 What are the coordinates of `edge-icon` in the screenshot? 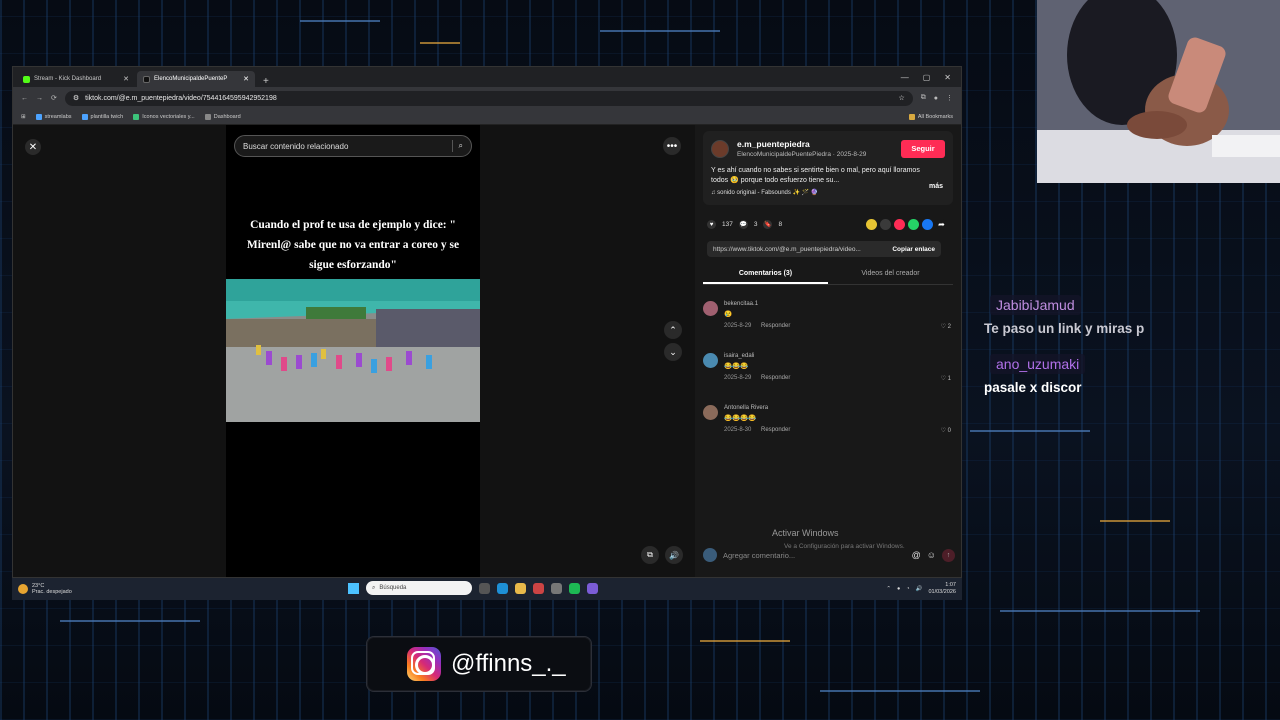 It's located at (502, 588).